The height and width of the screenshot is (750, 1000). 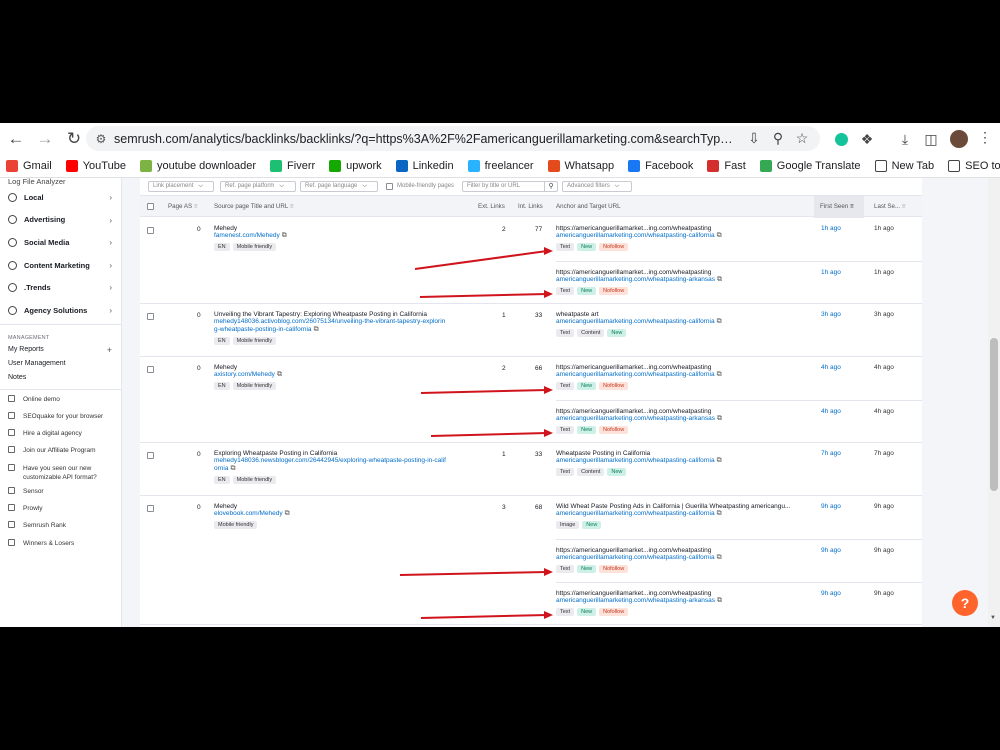 What do you see at coordinates (355, 165) in the screenshot?
I see `bookmark-item: upwork` at bounding box center [355, 165].